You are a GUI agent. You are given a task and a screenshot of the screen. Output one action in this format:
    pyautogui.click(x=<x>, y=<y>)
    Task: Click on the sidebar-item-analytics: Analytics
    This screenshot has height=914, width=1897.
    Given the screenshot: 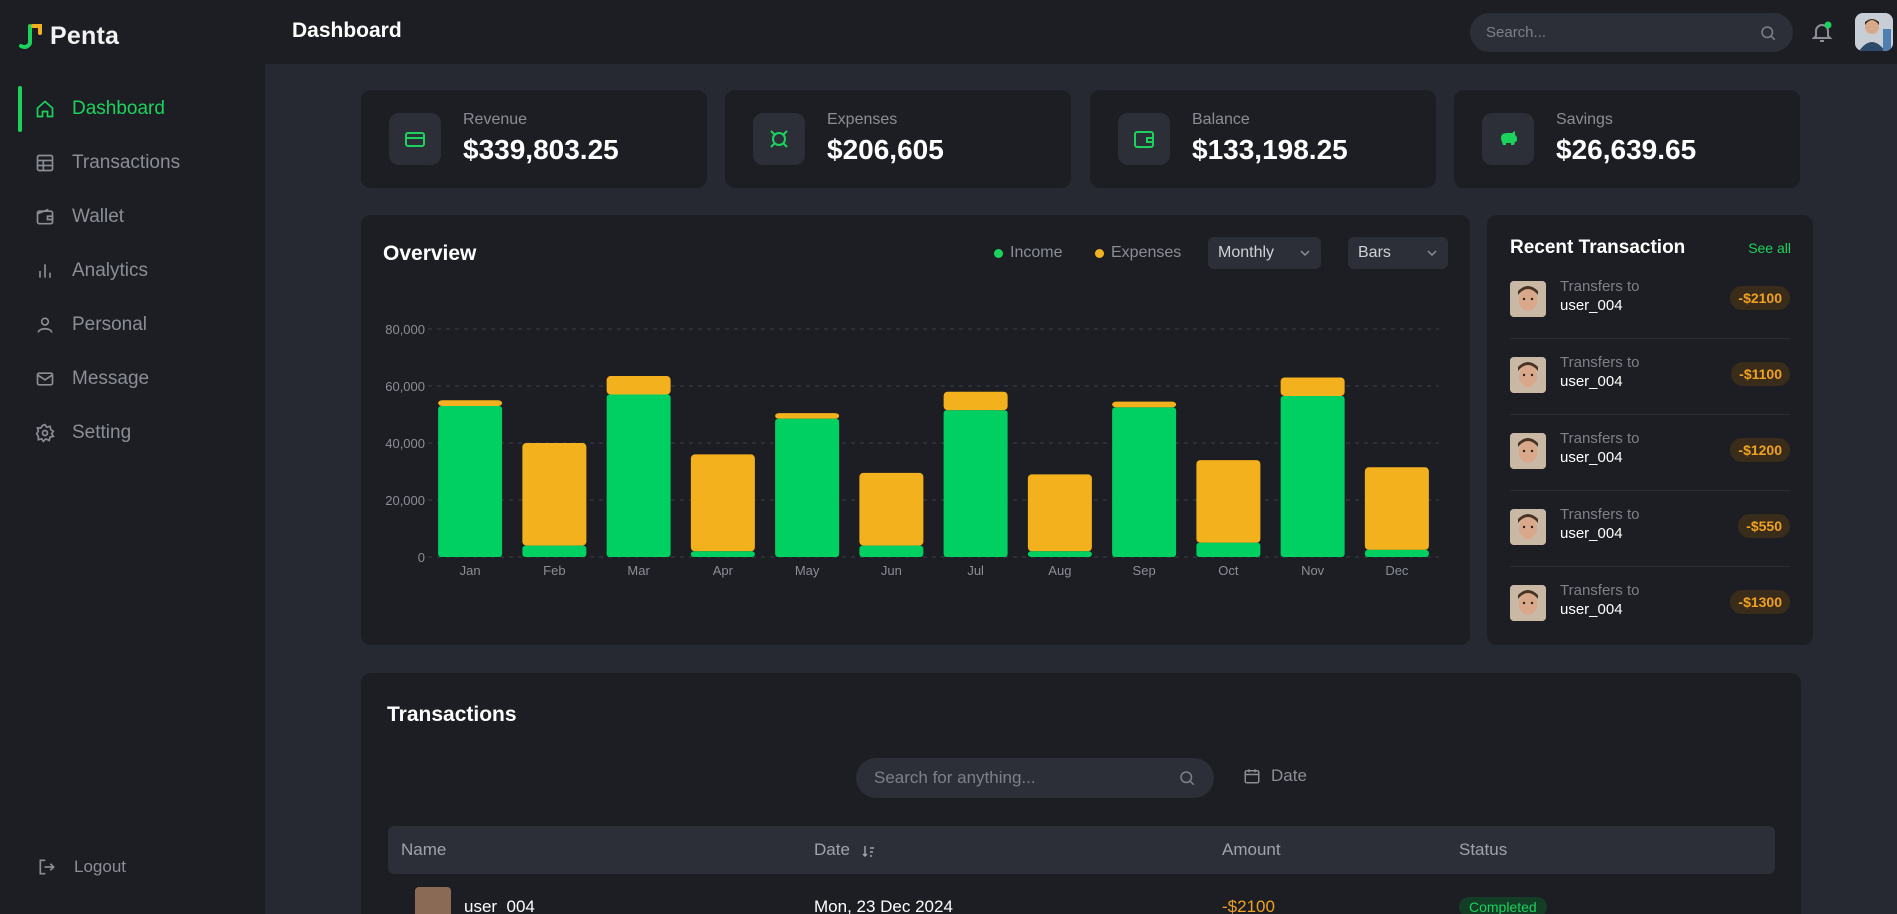 What is the action you would take?
    pyautogui.click(x=133, y=271)
    